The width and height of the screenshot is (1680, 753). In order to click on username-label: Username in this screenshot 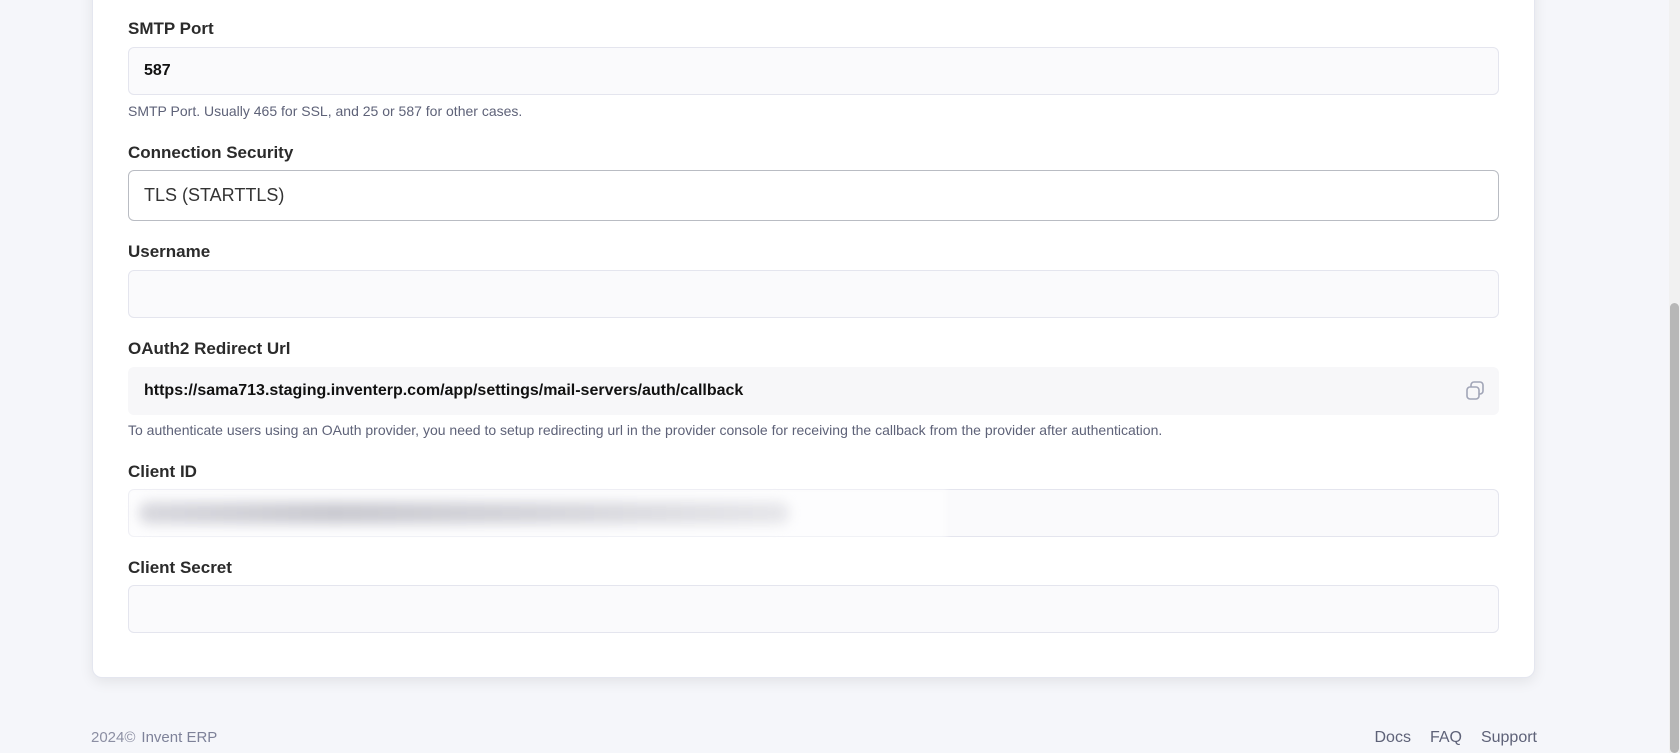, I will do `click(169, 251)`.